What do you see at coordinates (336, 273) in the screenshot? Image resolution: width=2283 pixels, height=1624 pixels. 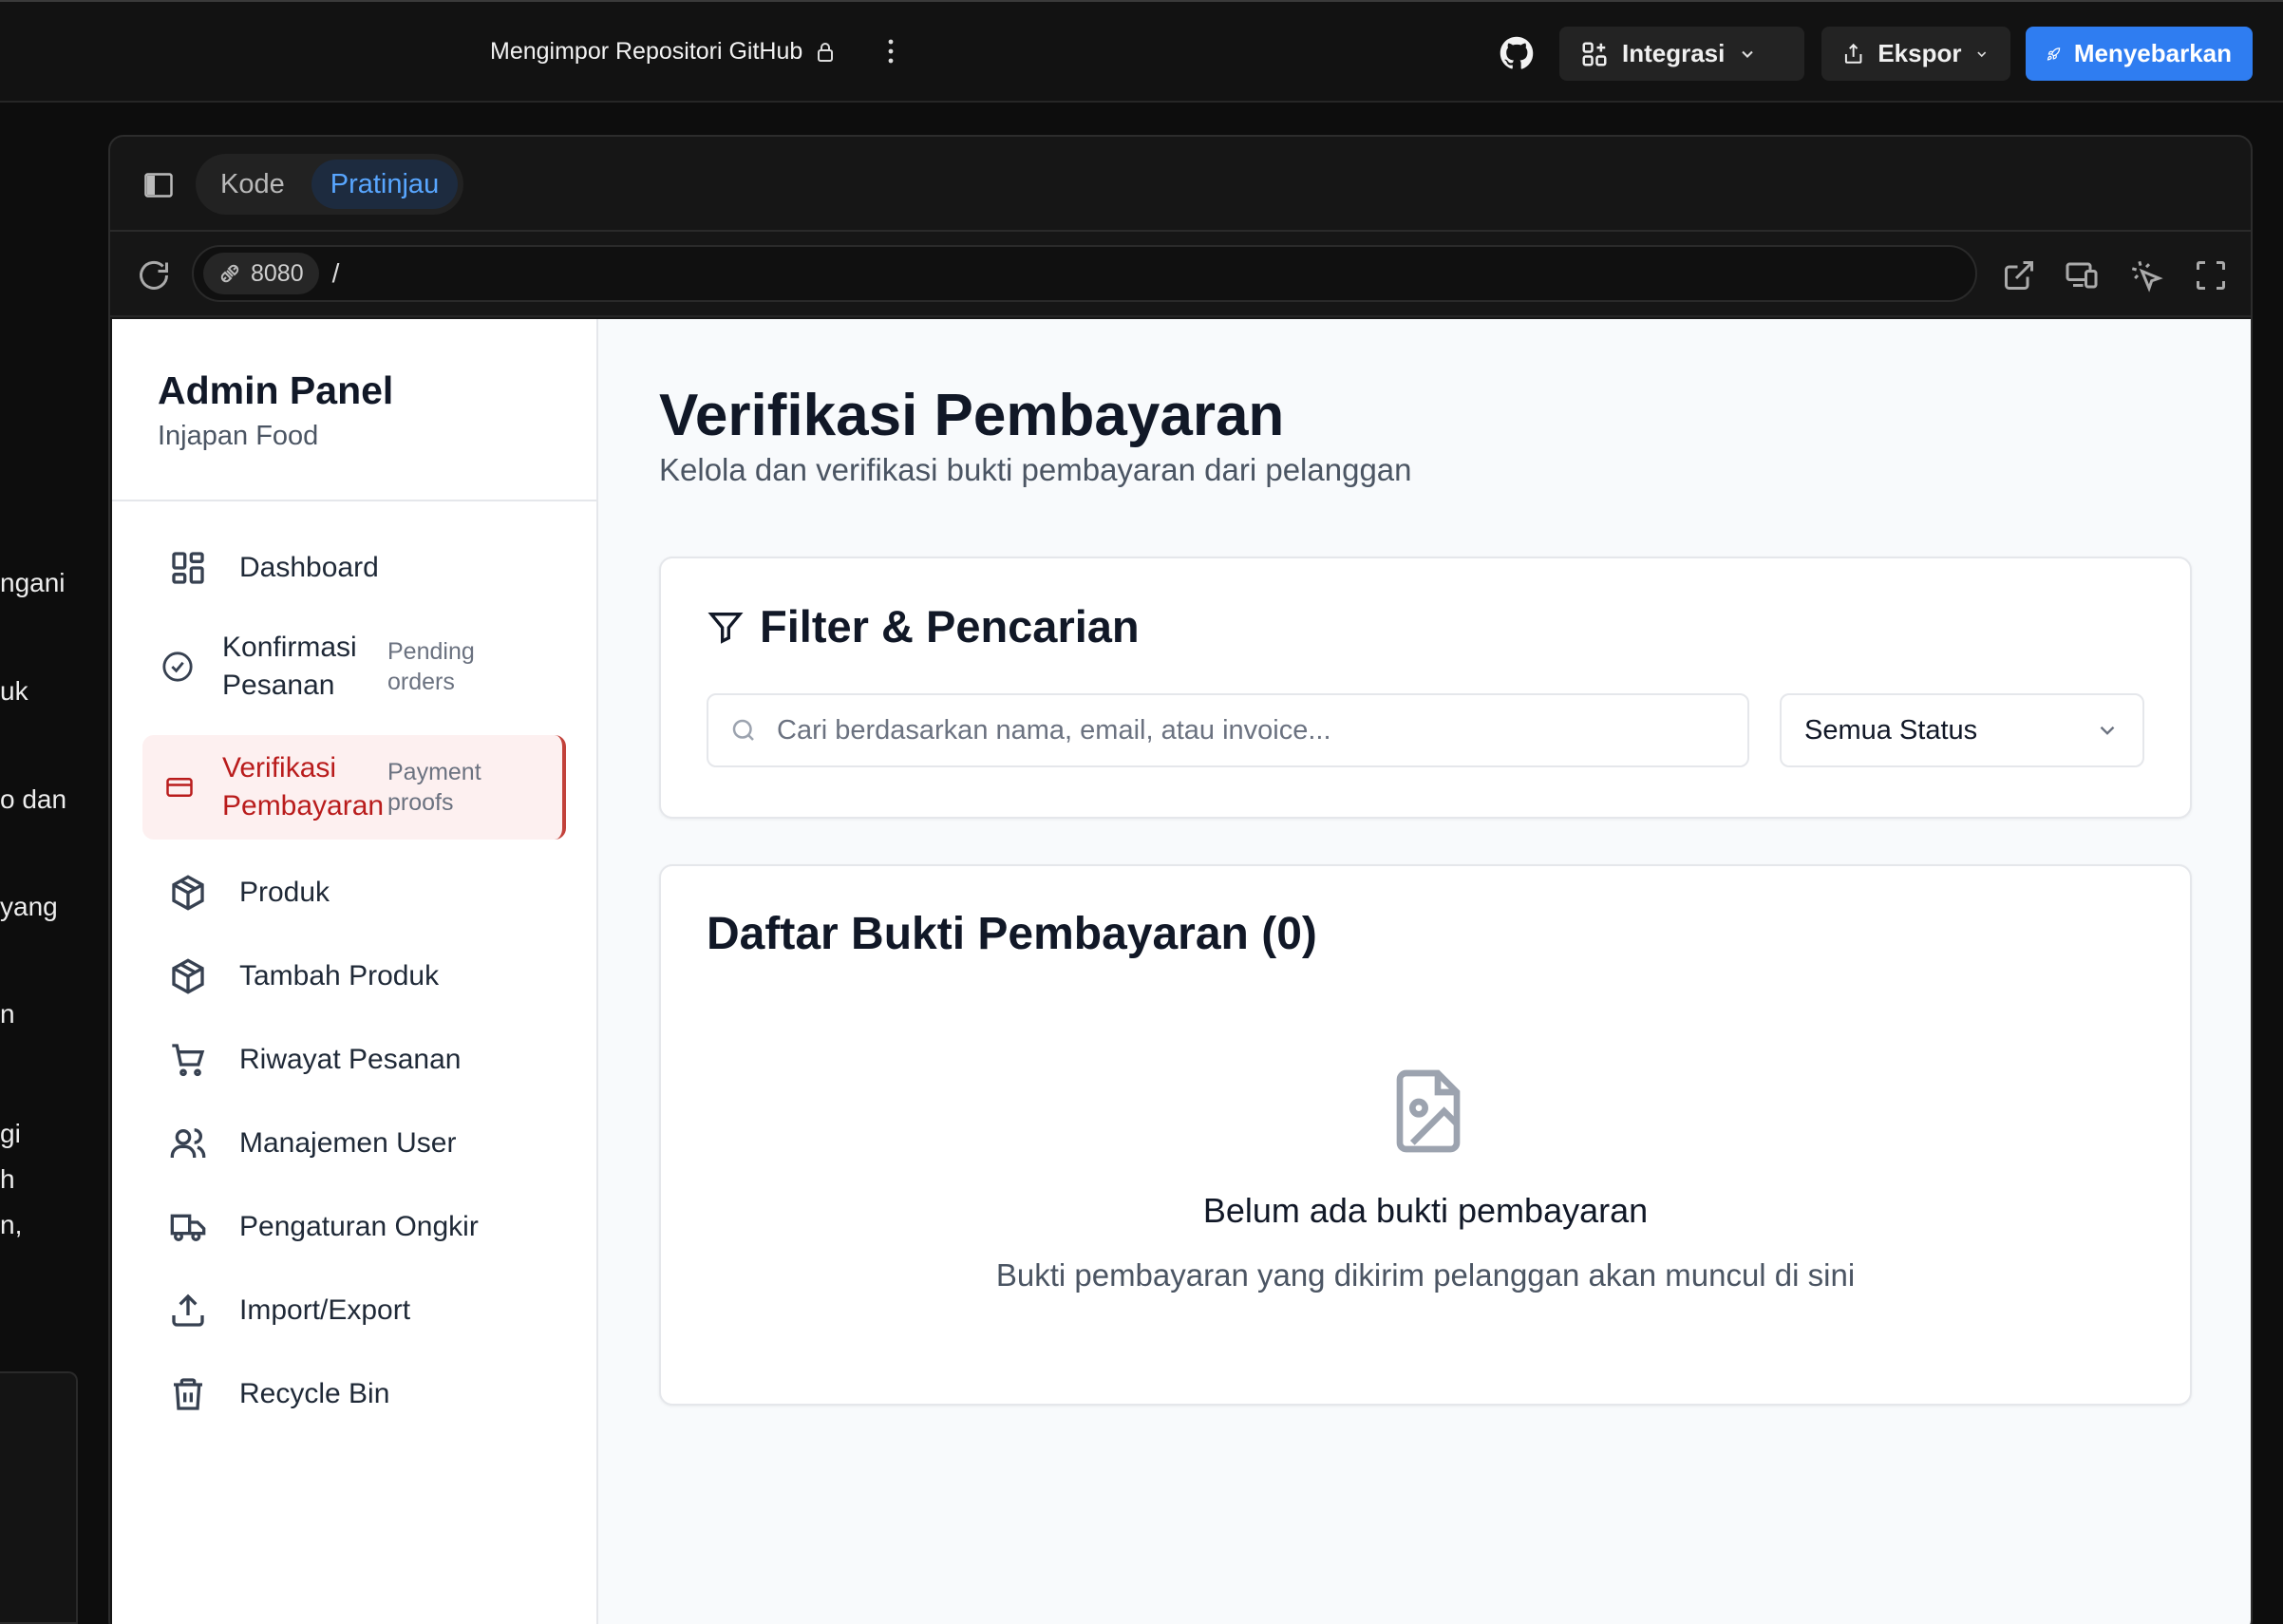 I see `url-path: /` at bounding box center [336, 273].